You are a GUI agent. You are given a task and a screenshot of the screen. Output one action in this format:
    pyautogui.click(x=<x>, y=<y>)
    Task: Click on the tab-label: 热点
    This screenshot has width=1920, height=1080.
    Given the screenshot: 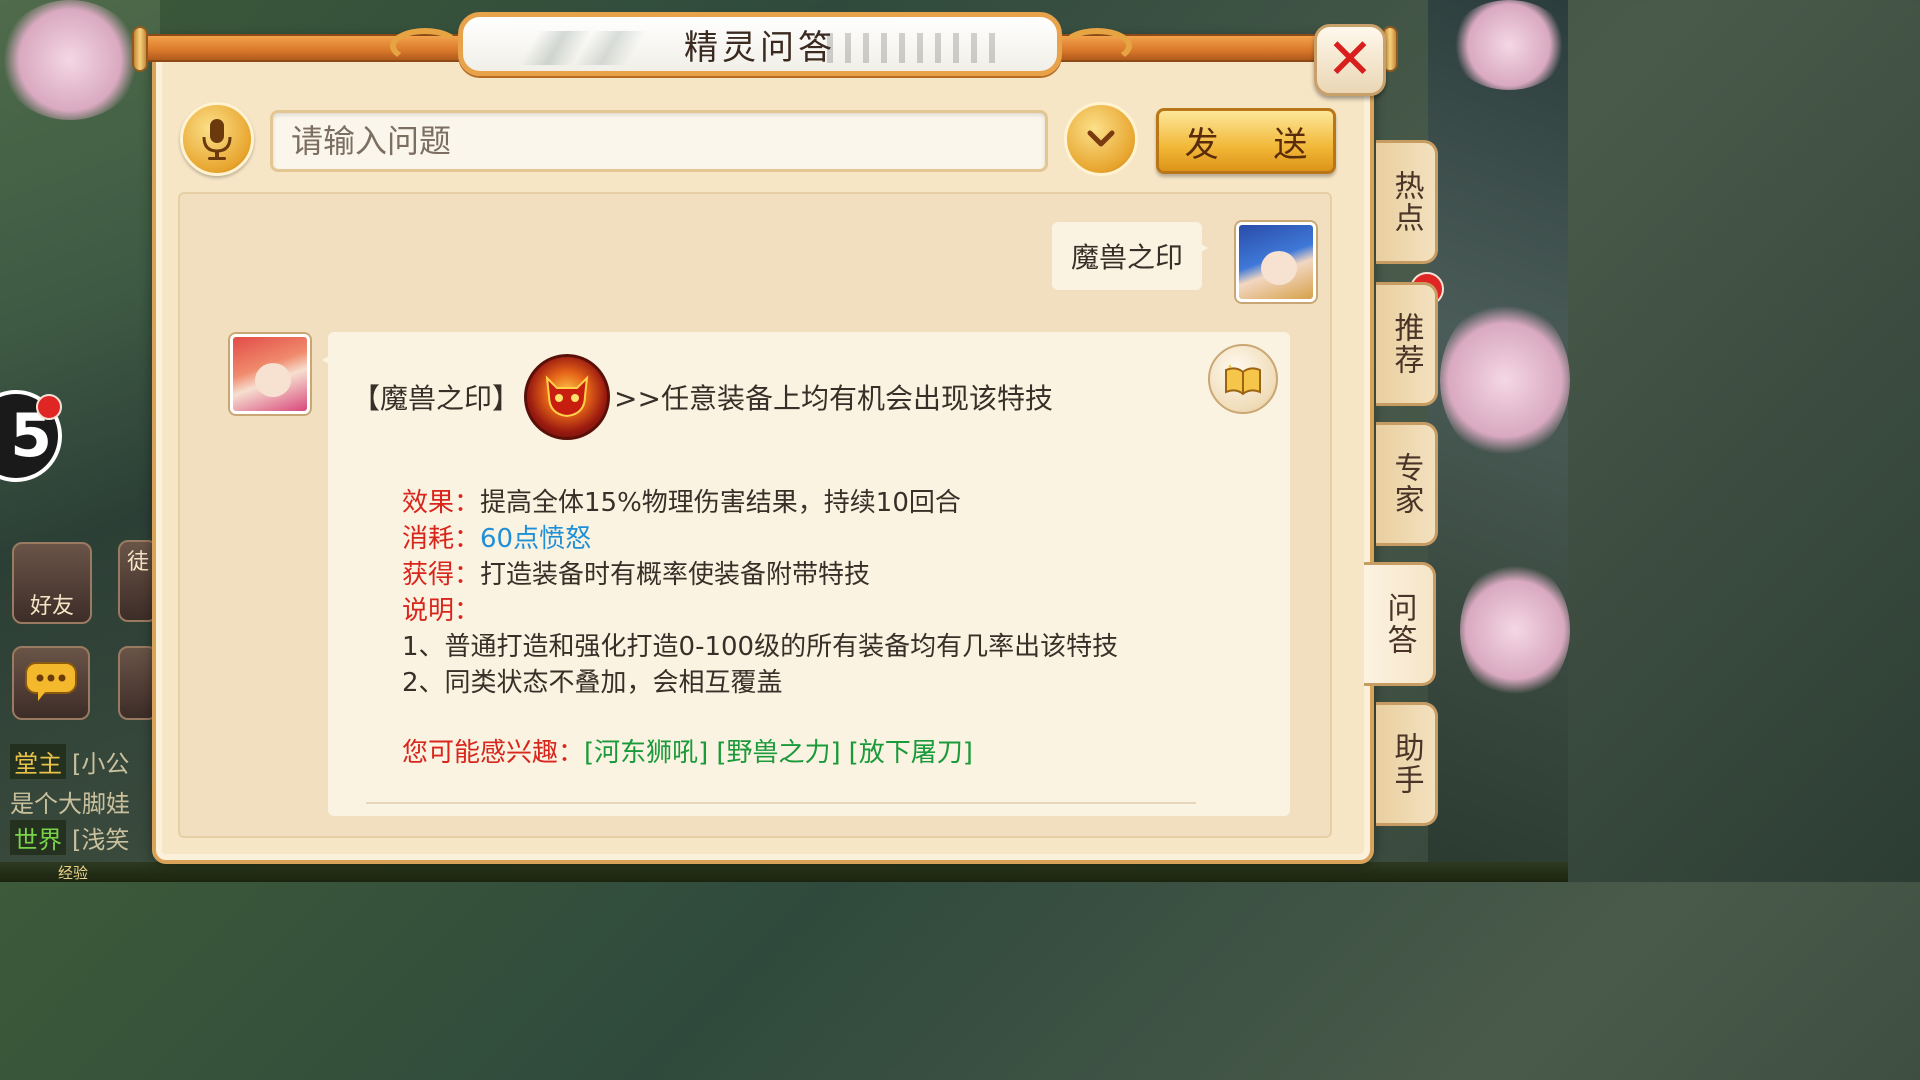 What is the action you would take?
    pyautogui.click(x=1406, y=202)
    